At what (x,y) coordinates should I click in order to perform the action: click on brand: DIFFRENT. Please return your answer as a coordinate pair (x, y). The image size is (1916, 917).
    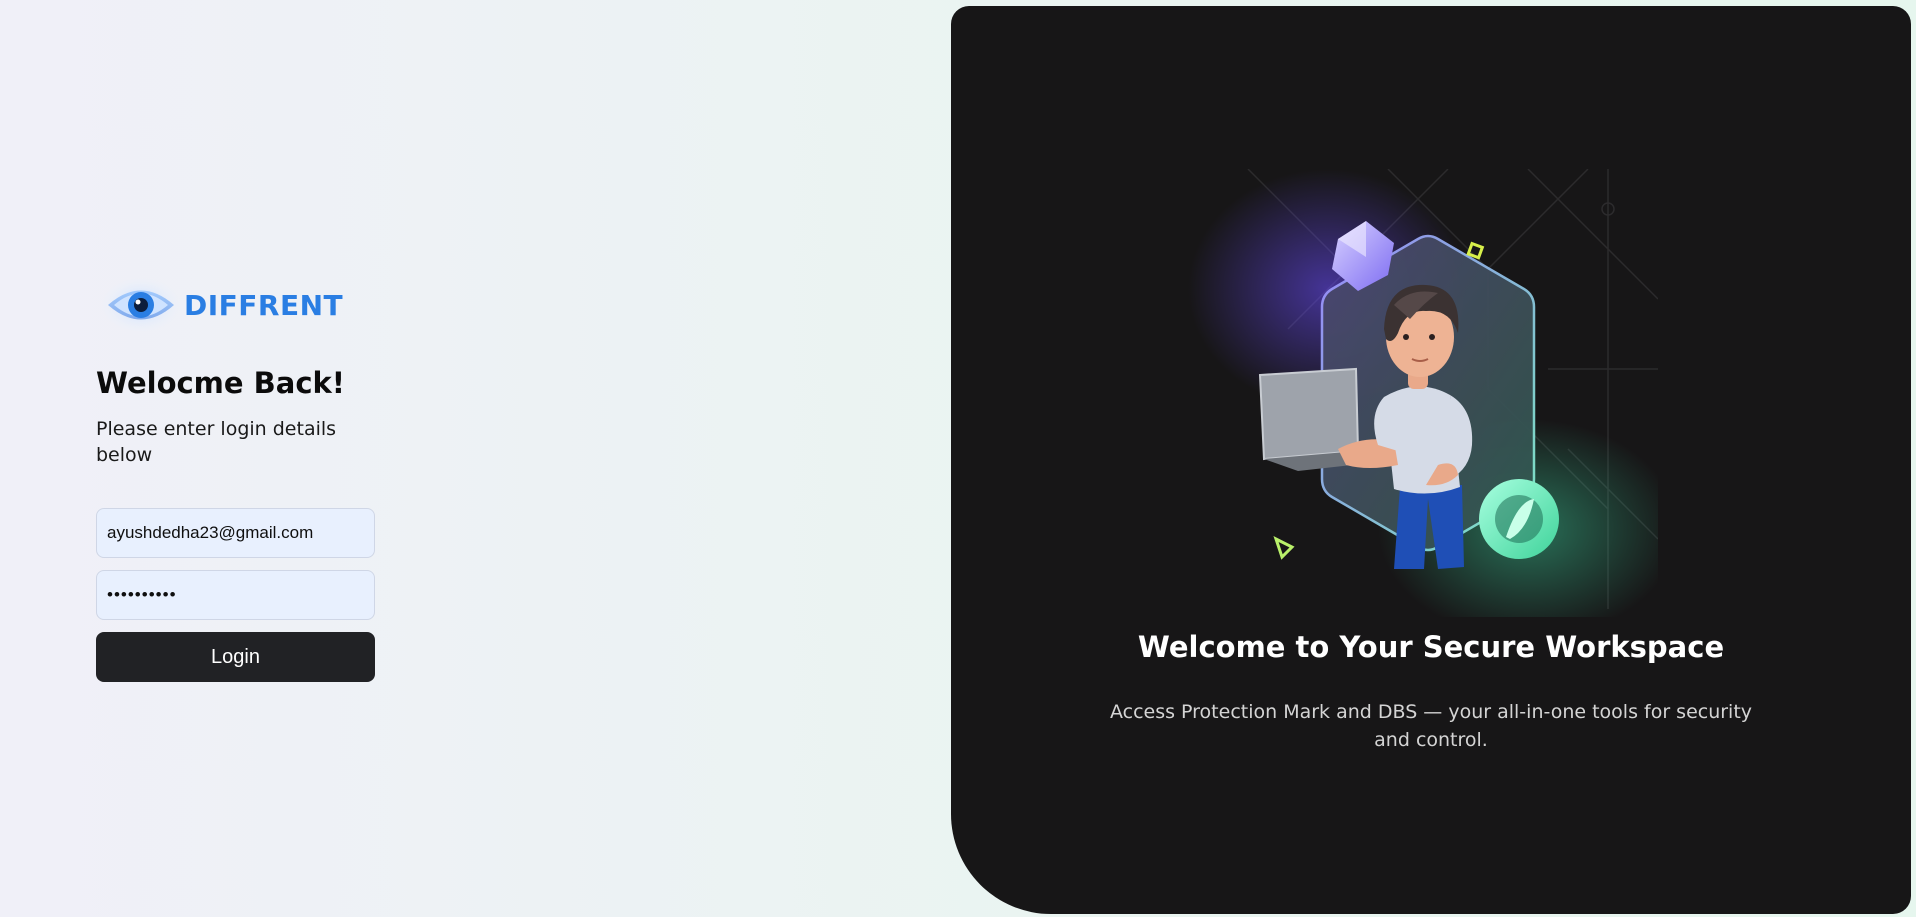
    Looking at the image, I should click on (238, 305).